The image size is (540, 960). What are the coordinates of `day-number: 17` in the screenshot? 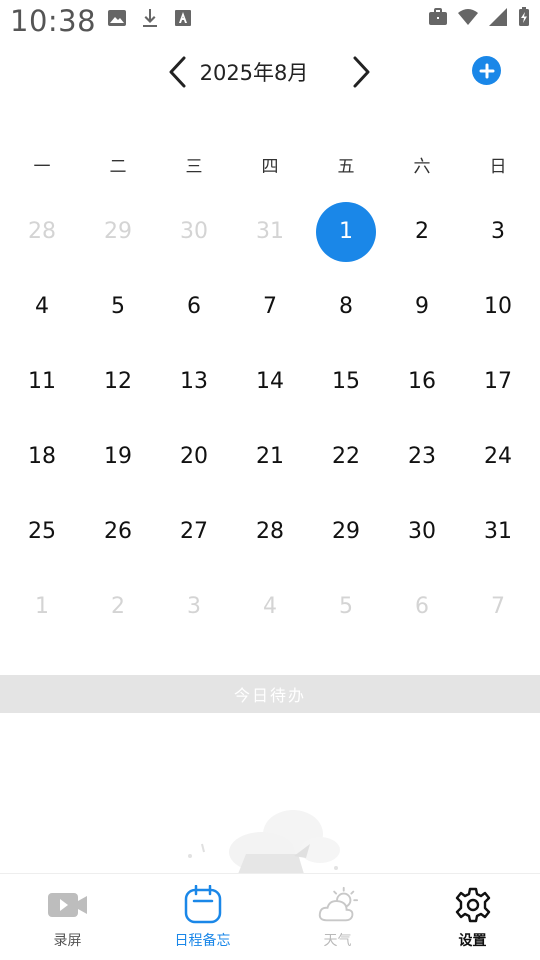 It's located at (498, 381).